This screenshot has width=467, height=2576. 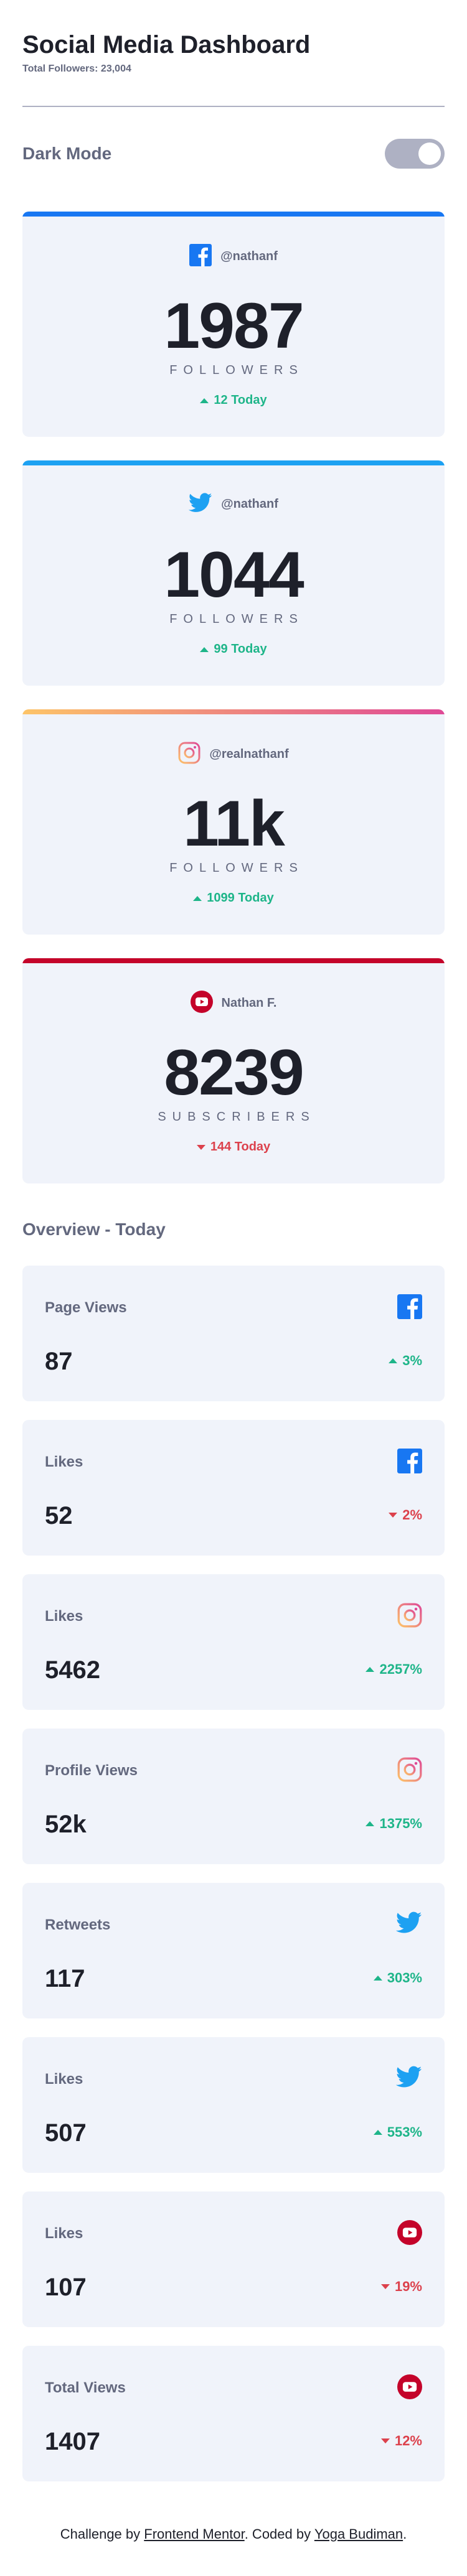 I want to click on delta-text: 12%, so click(x=408, y=2440).